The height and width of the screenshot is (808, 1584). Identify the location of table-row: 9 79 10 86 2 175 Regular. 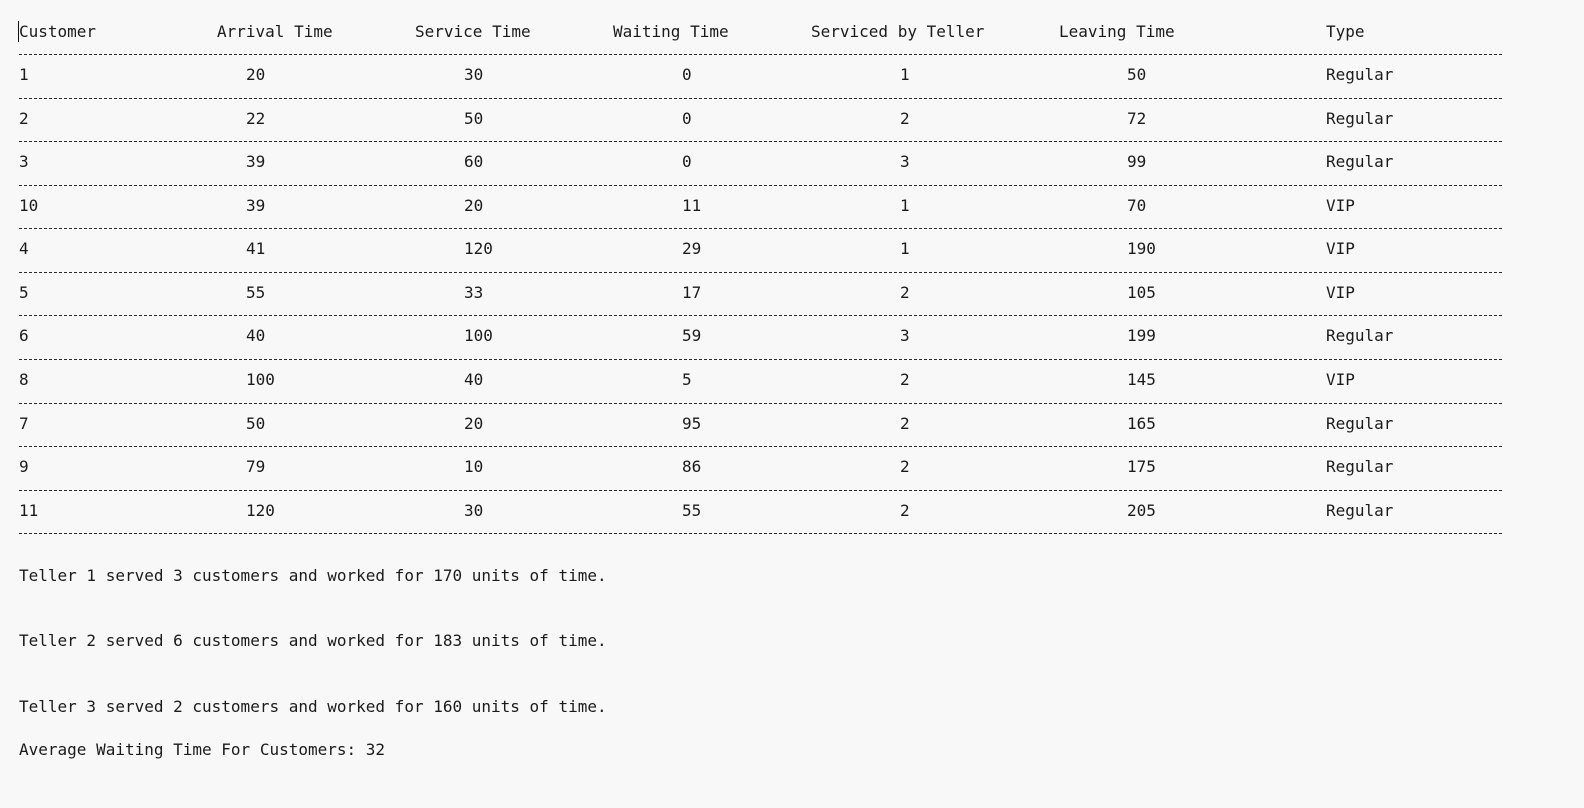
(706, 467).